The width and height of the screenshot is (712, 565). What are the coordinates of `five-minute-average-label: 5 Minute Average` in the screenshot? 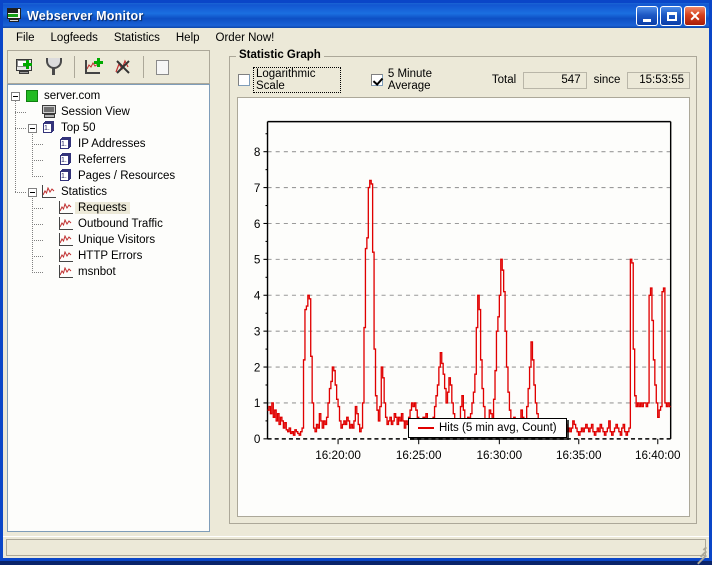 It's located at (428, 80).